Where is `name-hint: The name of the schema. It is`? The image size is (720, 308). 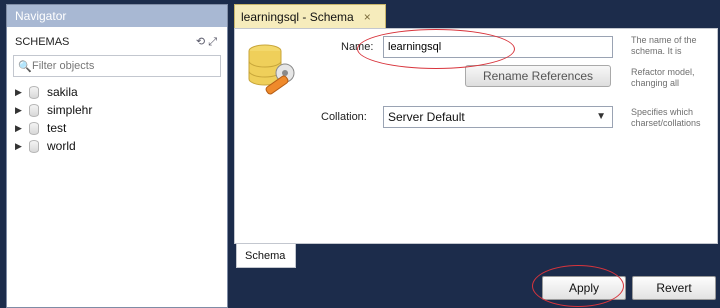
name-hint: The name of the schema. It is is located at coordinates (664, 45).